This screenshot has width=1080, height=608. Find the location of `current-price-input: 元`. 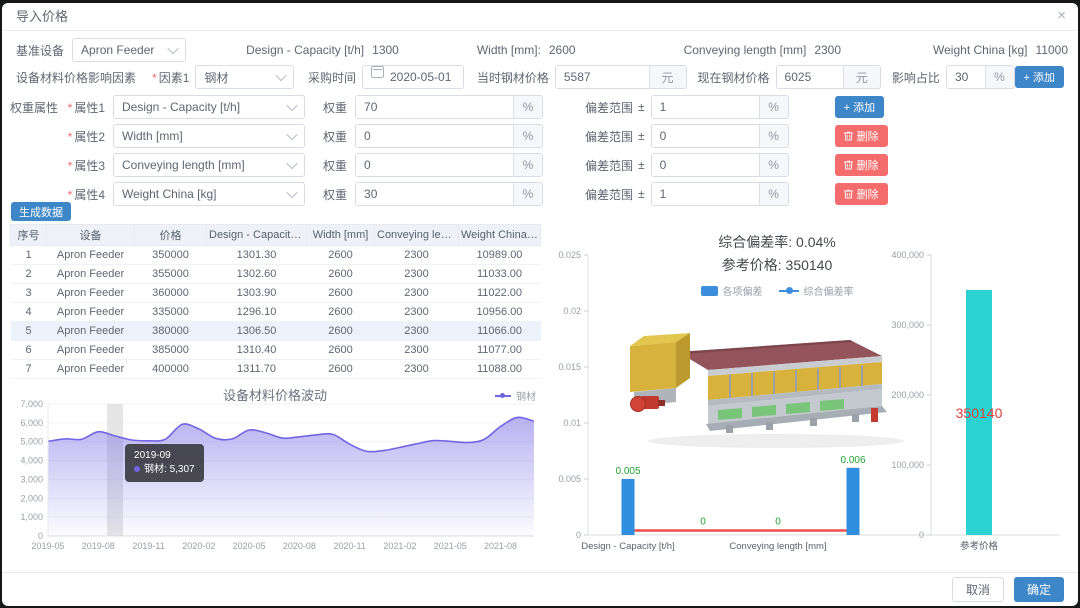

current-price-input: 元 is located at coordinates (828, 77).